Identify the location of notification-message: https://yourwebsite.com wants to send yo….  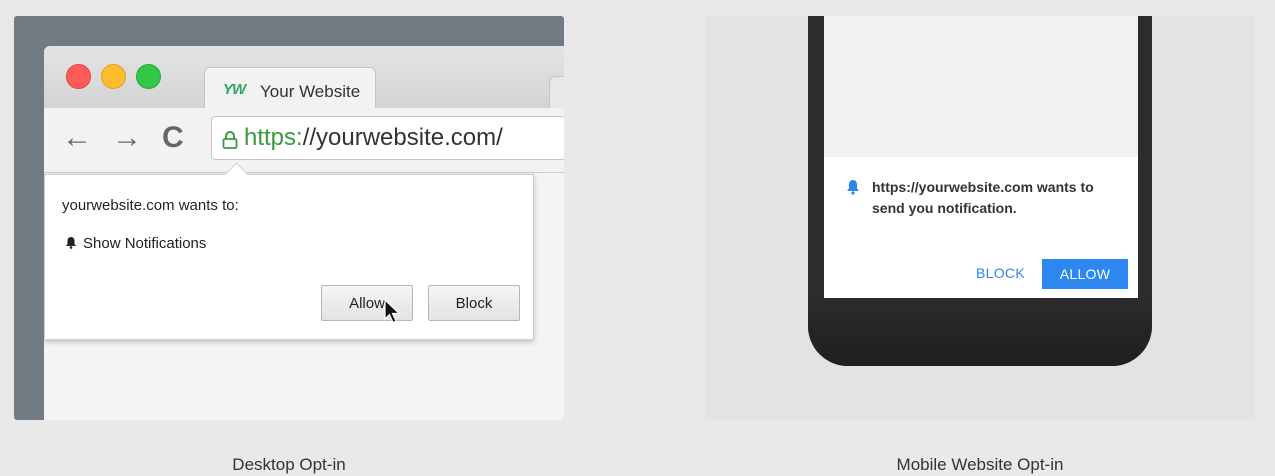
(983, 197).